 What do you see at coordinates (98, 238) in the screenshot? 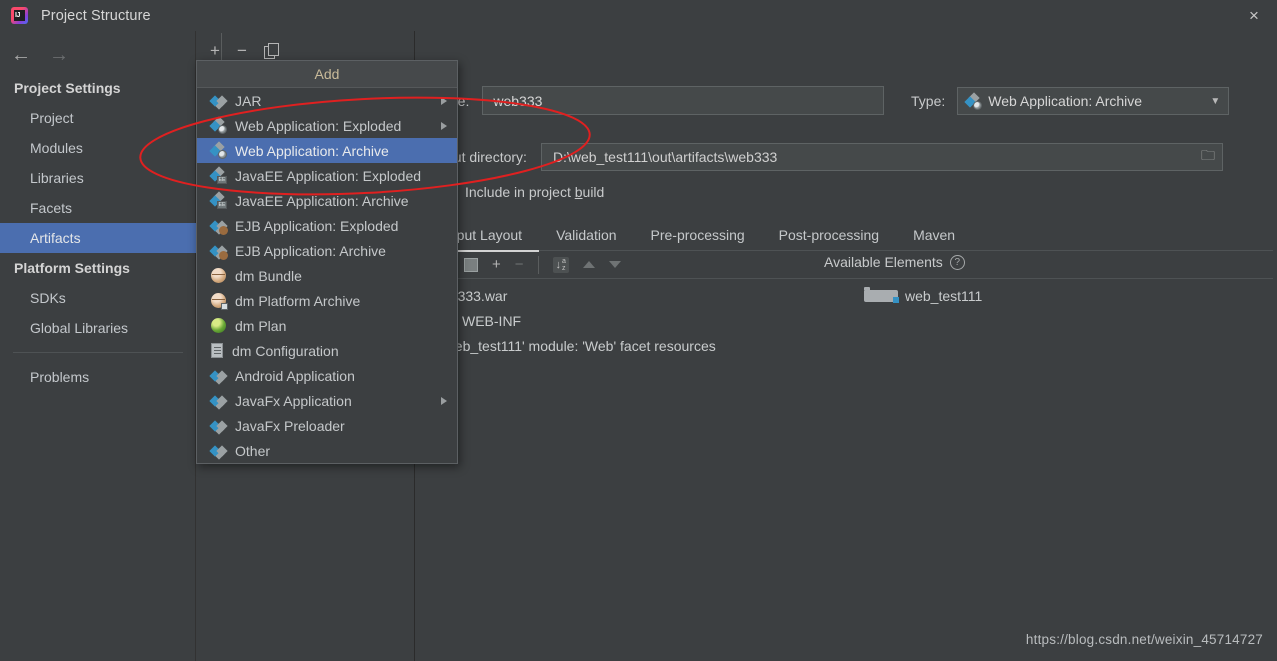
I see `sidebar-item-artifacts: Artifacts` at bounding box center [98, 238].